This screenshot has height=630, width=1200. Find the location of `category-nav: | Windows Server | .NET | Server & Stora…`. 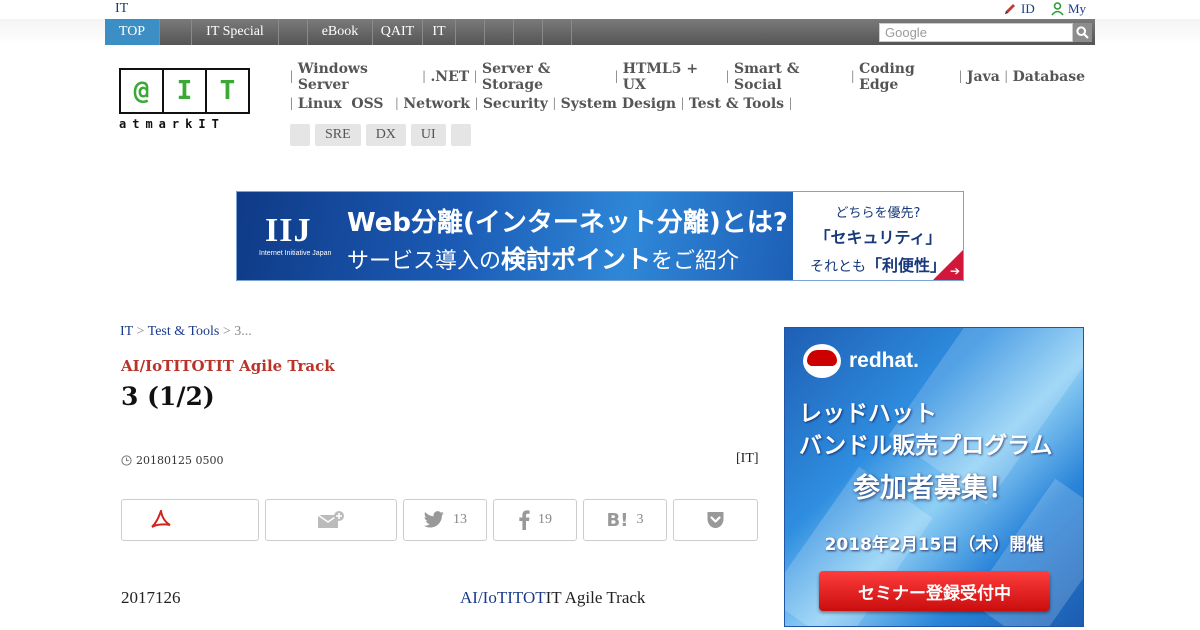

category-nav: | Windows Server | .NET | Server & Stora… is located at coordinates (685, 90).